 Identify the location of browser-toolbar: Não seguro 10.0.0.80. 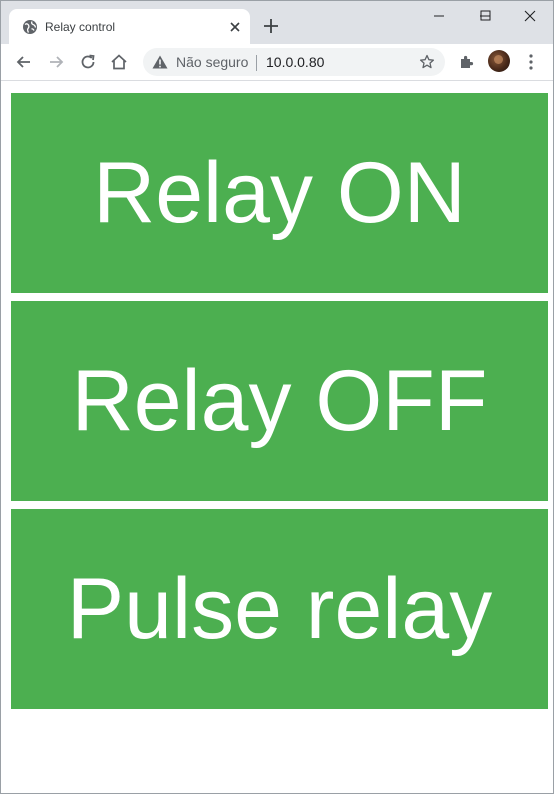
(277, 62).